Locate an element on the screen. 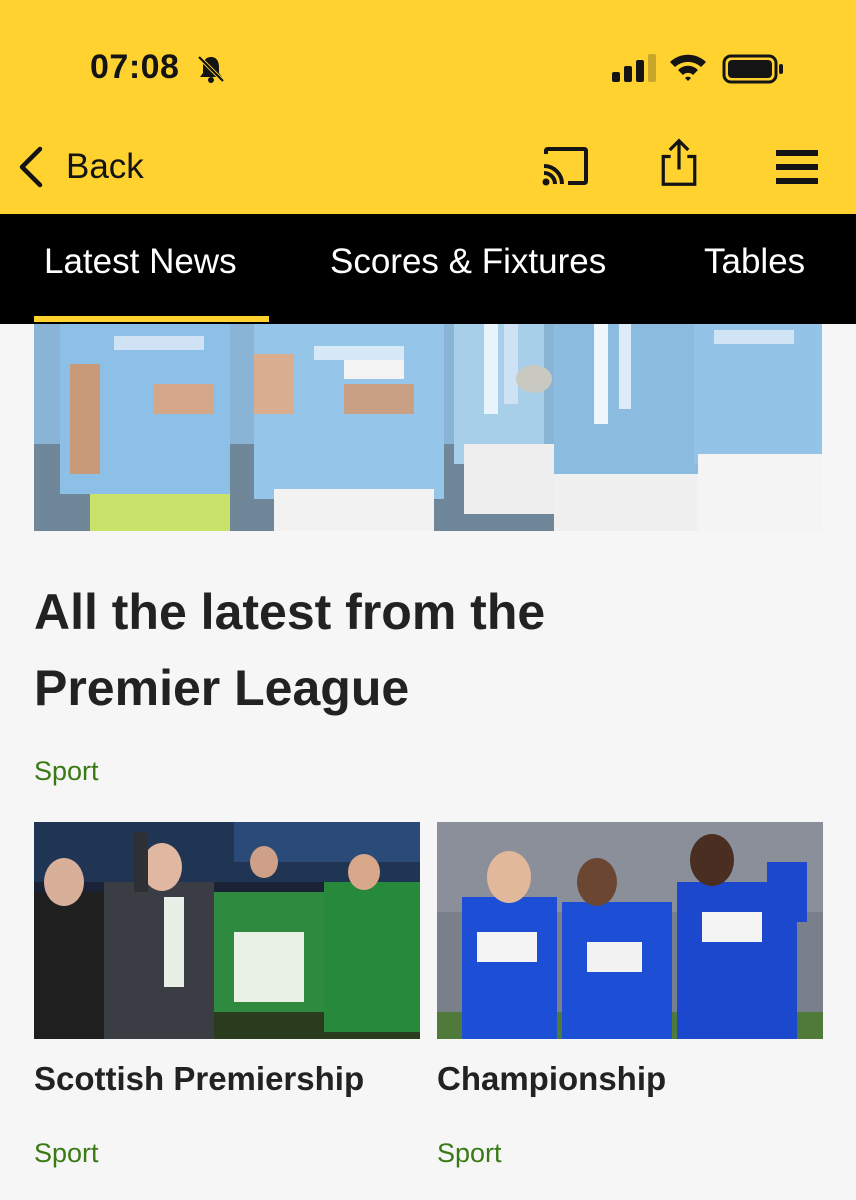  menu-icon is located at coordinates (797, 167).